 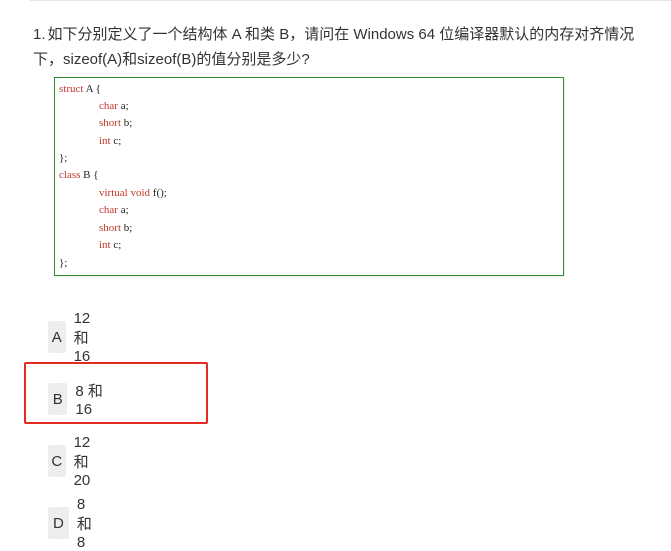 What do you see at coordinates (82, 461) in the screenshot?
I see `option-label: 12 和 20` at bounding box center [82, 461].